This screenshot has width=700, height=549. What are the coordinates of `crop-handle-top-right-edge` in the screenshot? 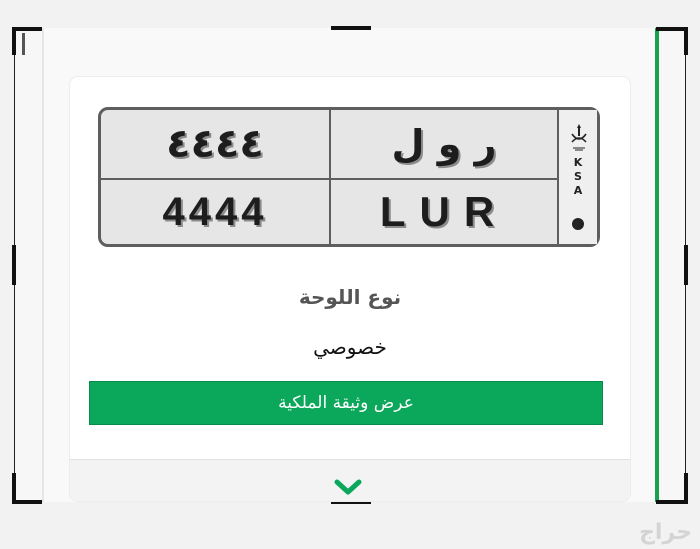 It's located at (672, 29).